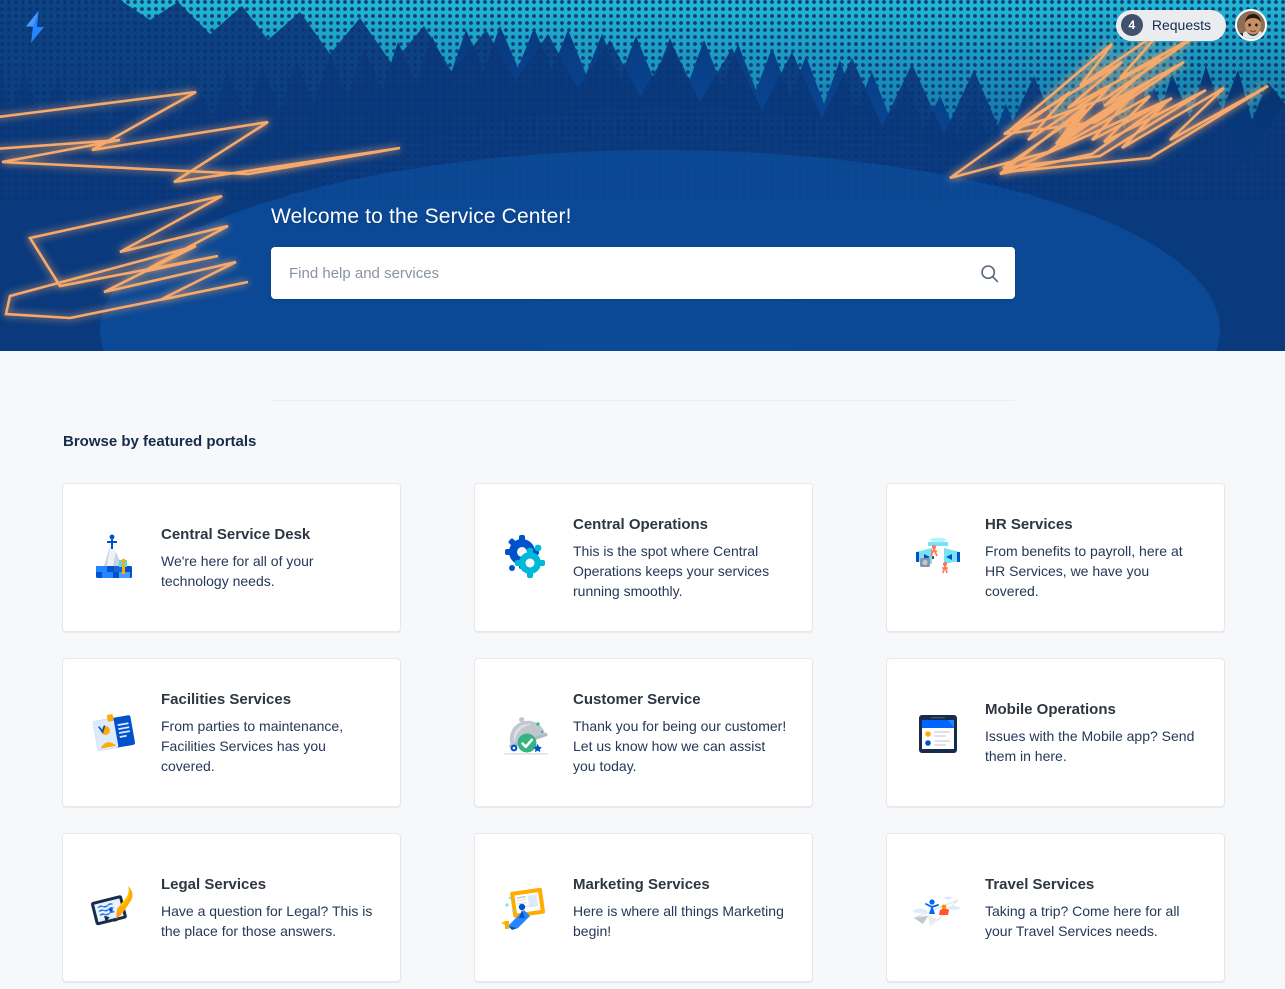  Describe the element at coordinates (114, 908) in the screenshot. I see `tablet-pencil-legal-icon` at that location.